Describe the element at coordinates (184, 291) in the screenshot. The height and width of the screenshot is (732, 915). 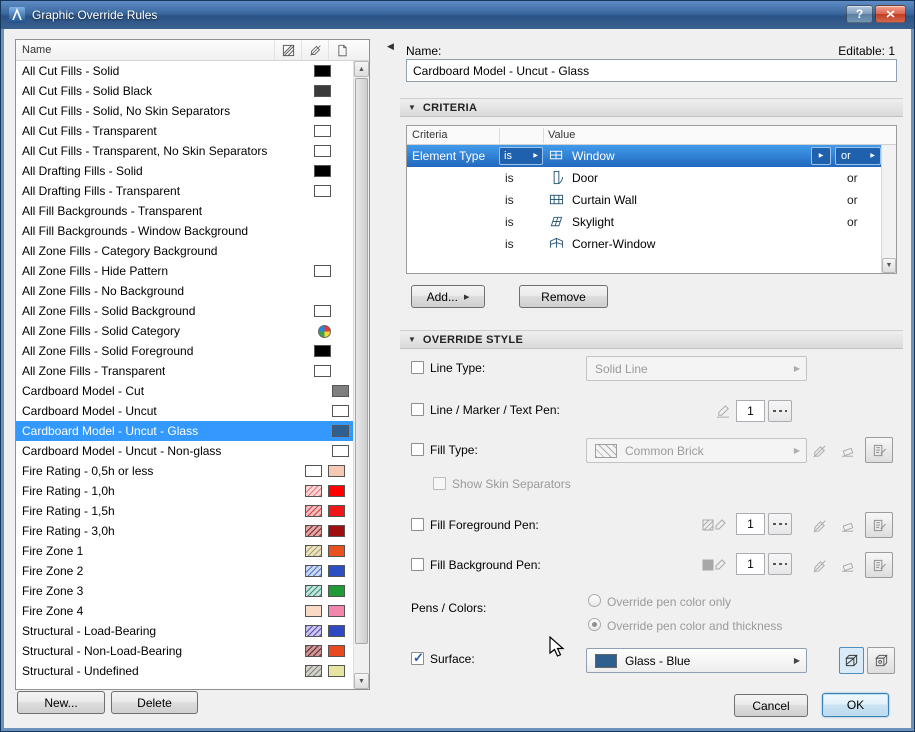
I see `list-item: All Zone Fills - No Background` at that location.